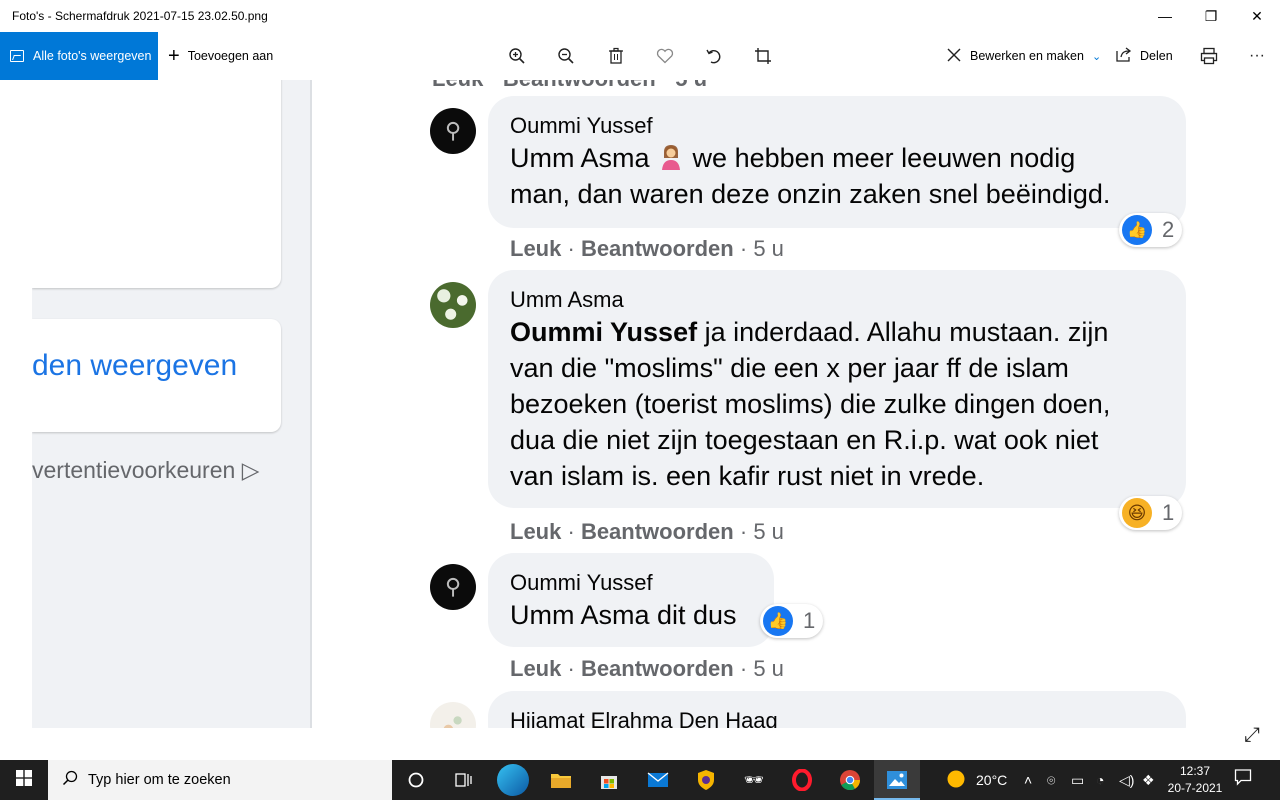 Image resolution: width=1280 pixels, height=800 pixels. I want to click on share-button: Delen, so click(1144, 56).